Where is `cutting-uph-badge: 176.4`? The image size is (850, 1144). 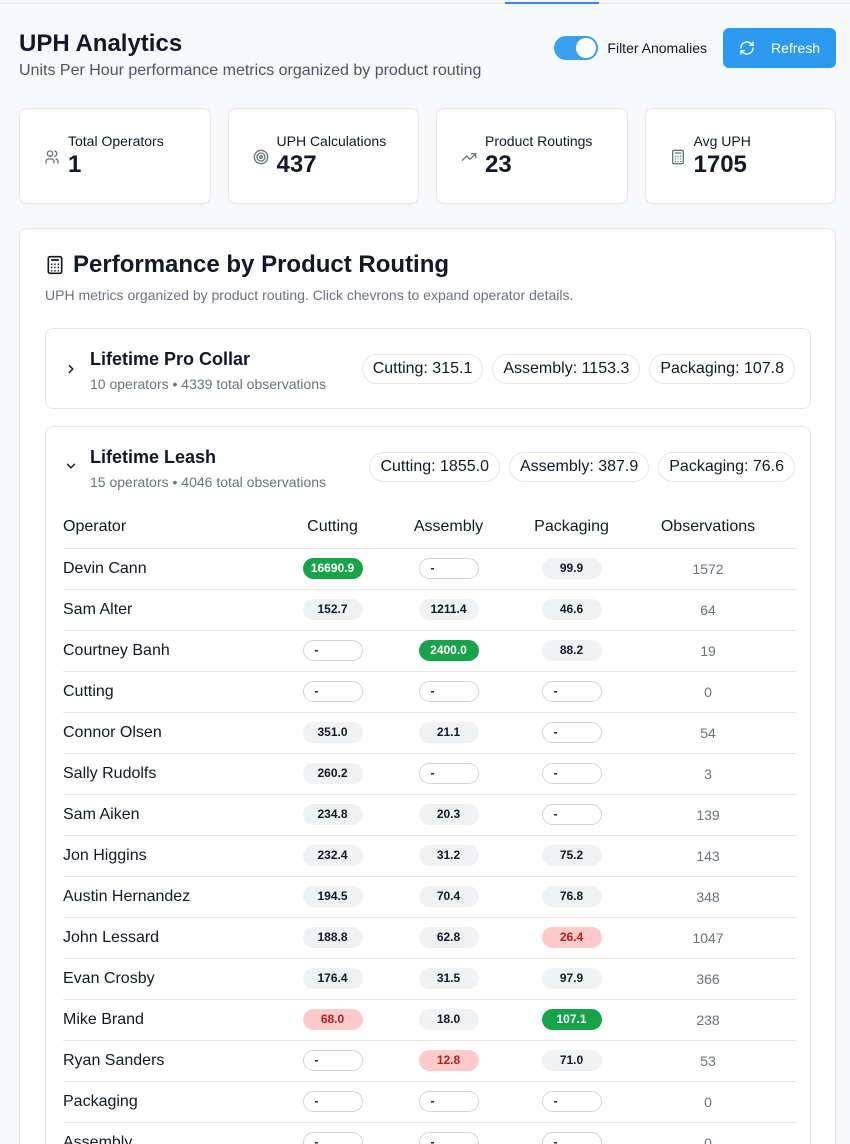
cutting-uph-badge: 176.4 is located at coordinates (332, 978).